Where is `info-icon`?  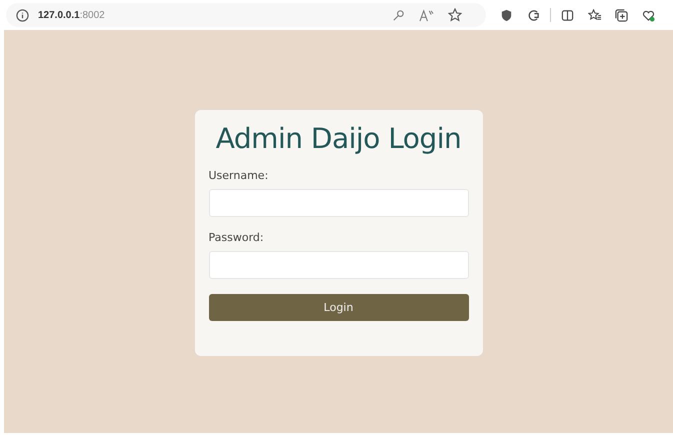 info-icon is located at coordinates (22, 15).